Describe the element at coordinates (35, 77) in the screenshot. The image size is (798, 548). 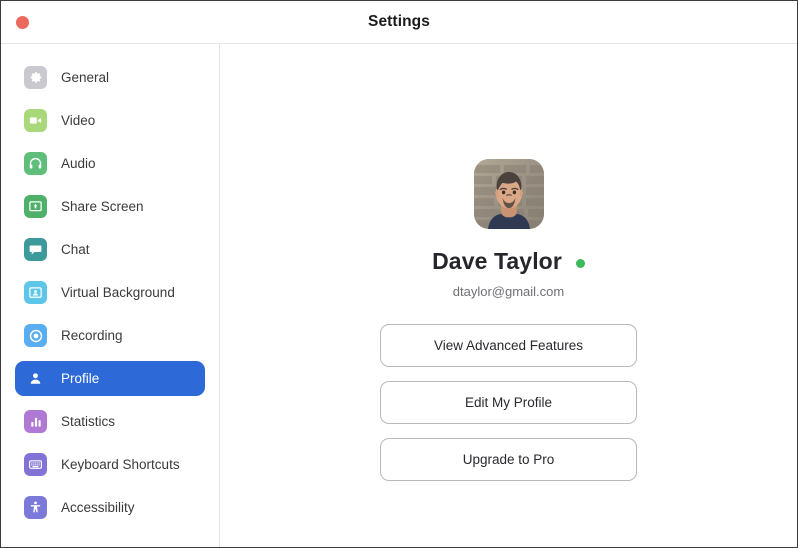
I see `gear-icon` at that location.